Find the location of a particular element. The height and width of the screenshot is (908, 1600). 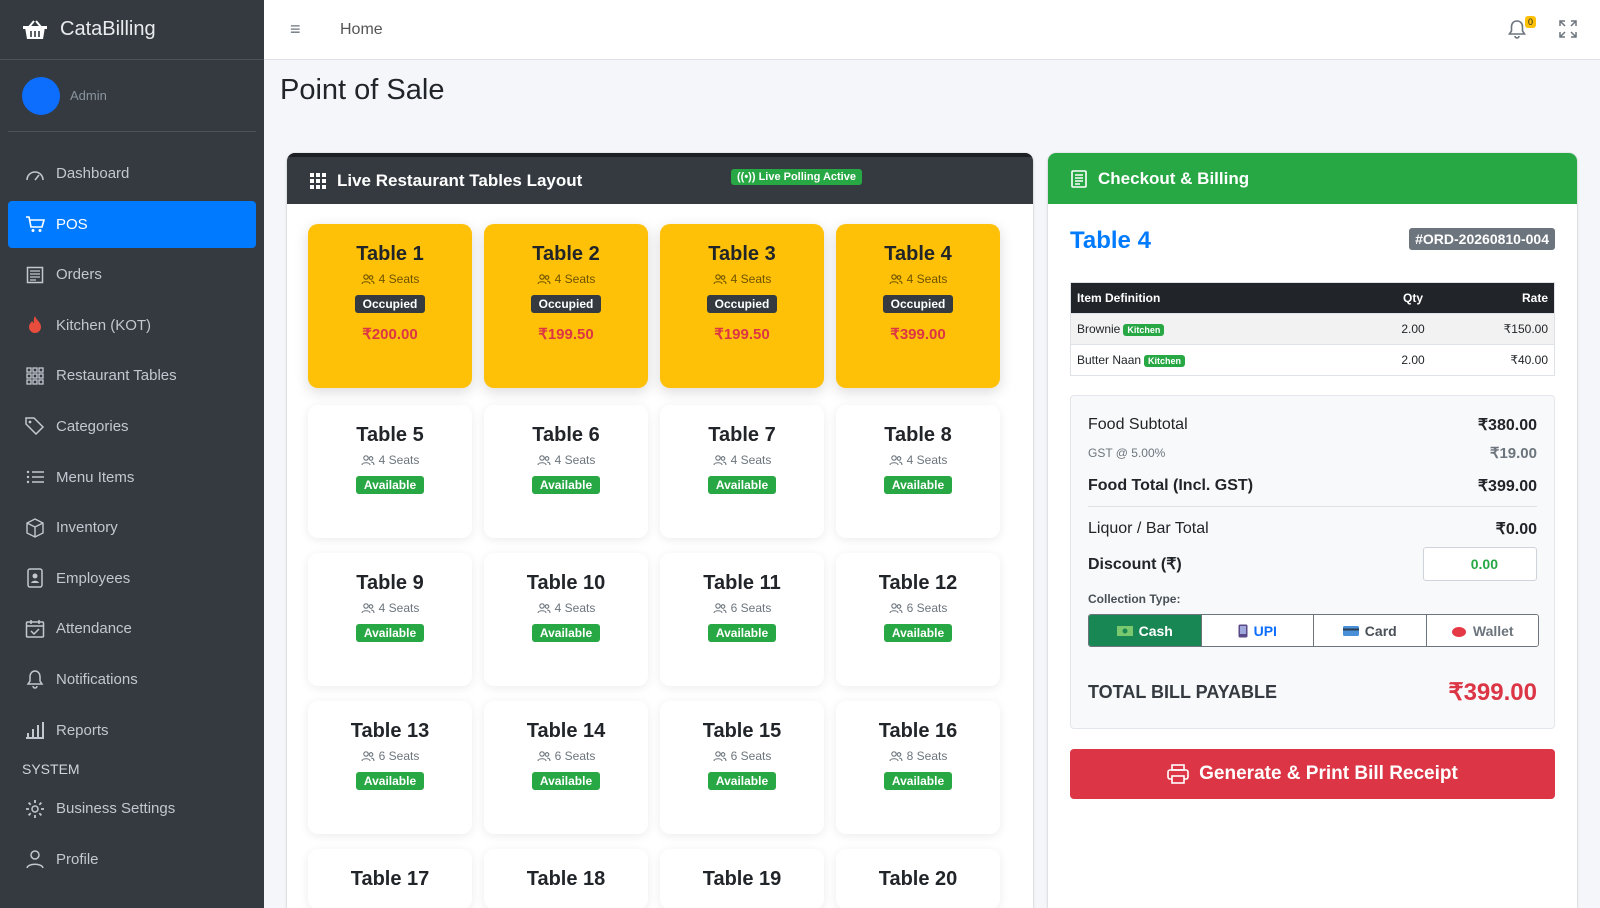

brand: CataBilling is located at coordinates (132, 30).